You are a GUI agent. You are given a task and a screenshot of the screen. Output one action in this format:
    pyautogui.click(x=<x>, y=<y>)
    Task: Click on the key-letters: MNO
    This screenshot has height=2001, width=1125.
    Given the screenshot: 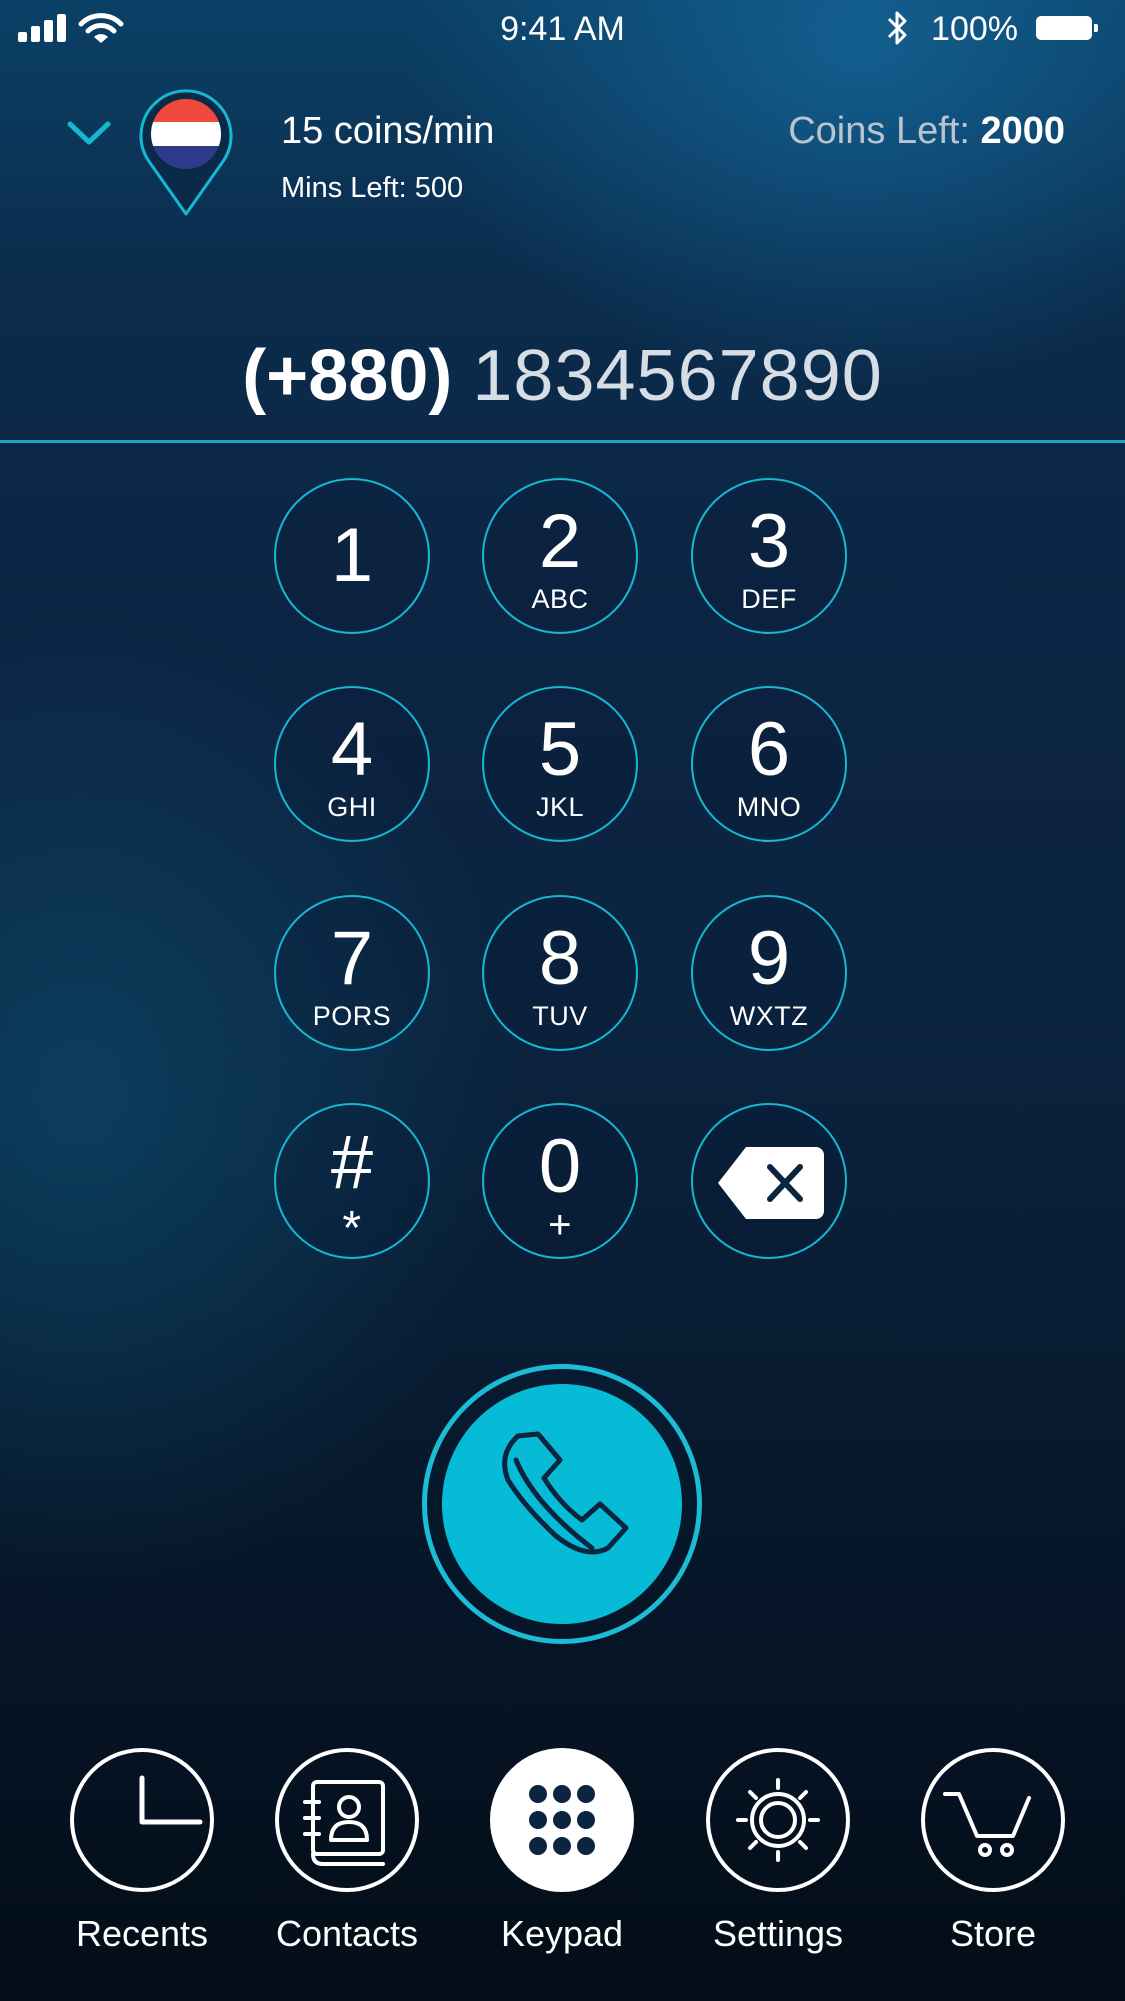 What is the action you would take?
    pyautogui.click(x=769, y=807)
    